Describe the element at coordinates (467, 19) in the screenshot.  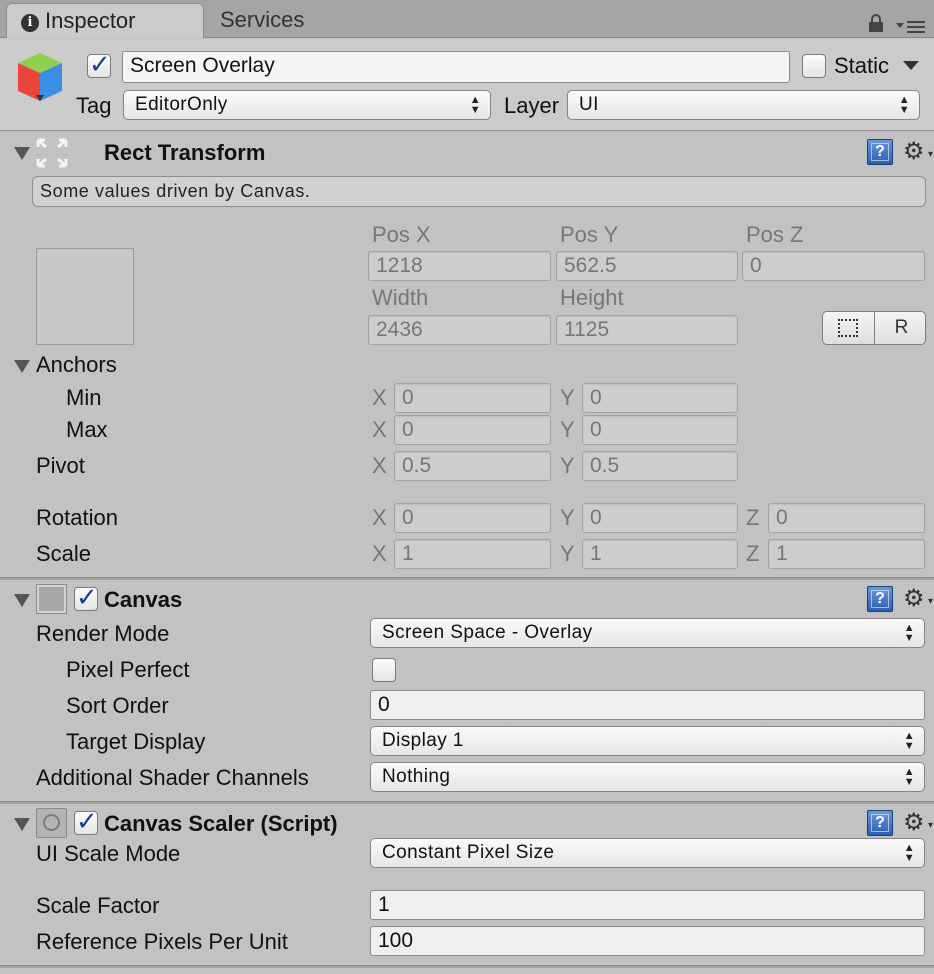
I see `tab-bar: i Inspector Services` at that location.